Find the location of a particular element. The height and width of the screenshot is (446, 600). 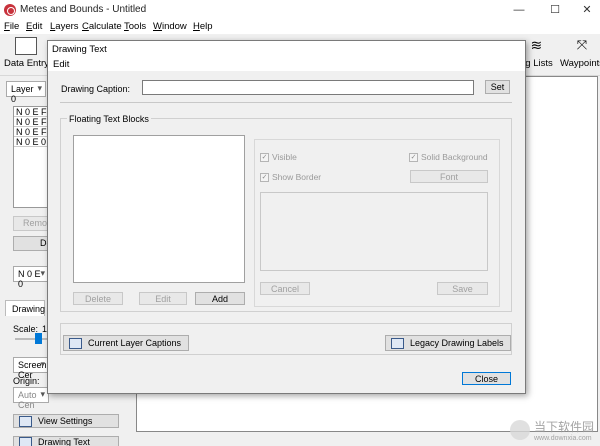

maximize-button: ☐ is located at coordinates (555, 10).